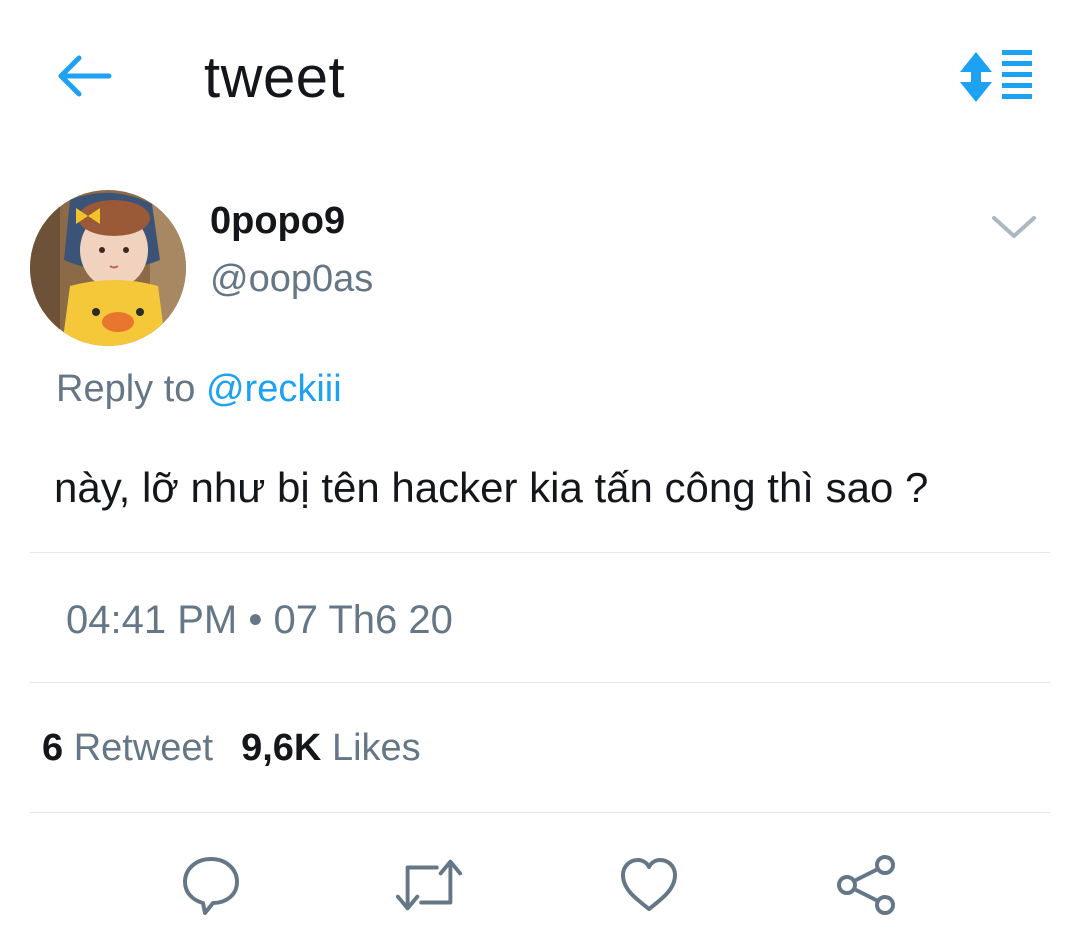  Describe the element at coordinates (277, 221) in the screenshot. I see `author-display-name: 0popo9` at that location.